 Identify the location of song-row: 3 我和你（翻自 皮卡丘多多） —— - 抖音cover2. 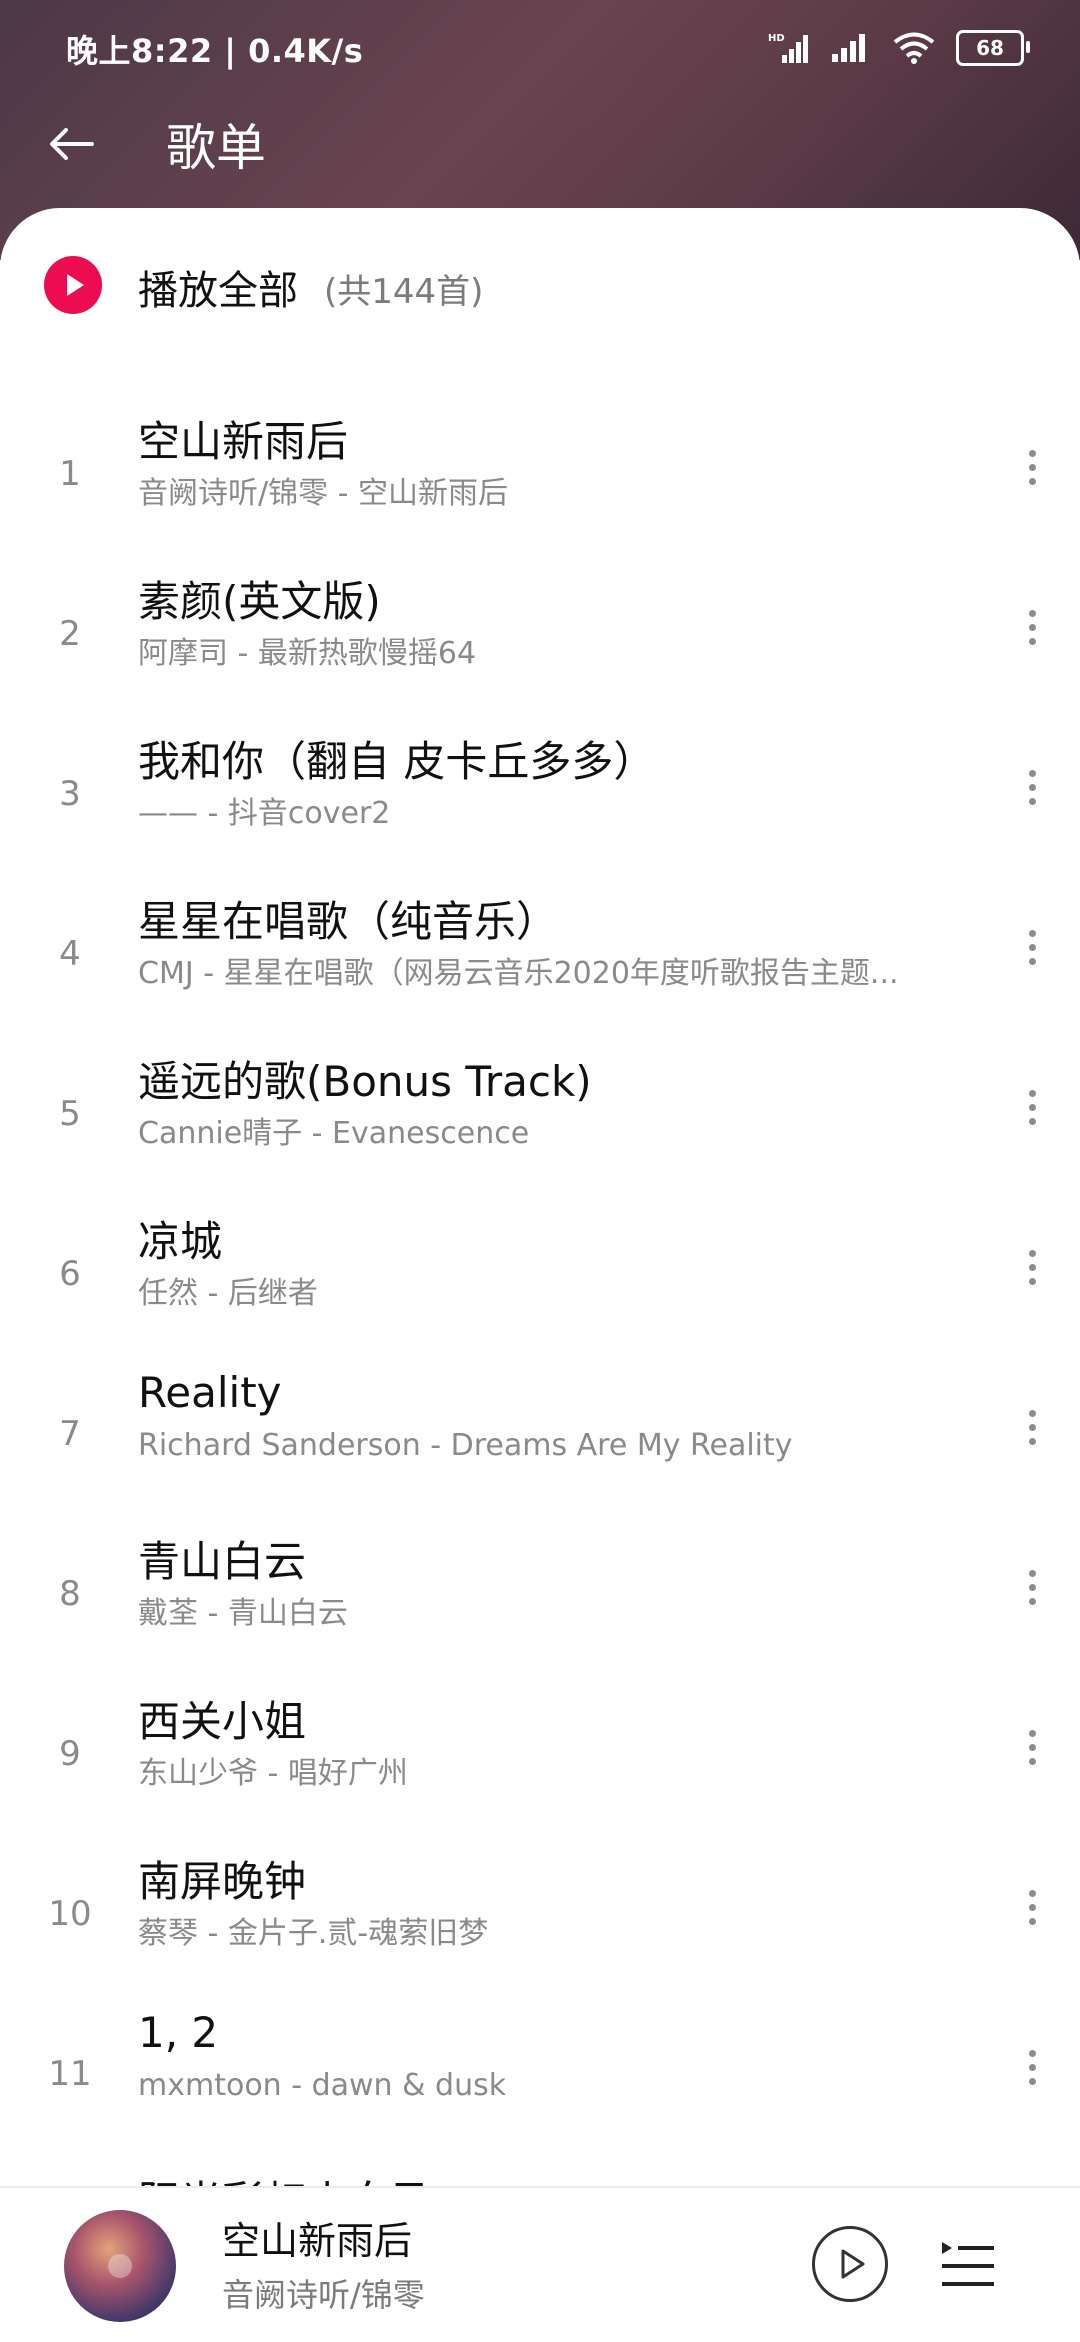
(540, 798).